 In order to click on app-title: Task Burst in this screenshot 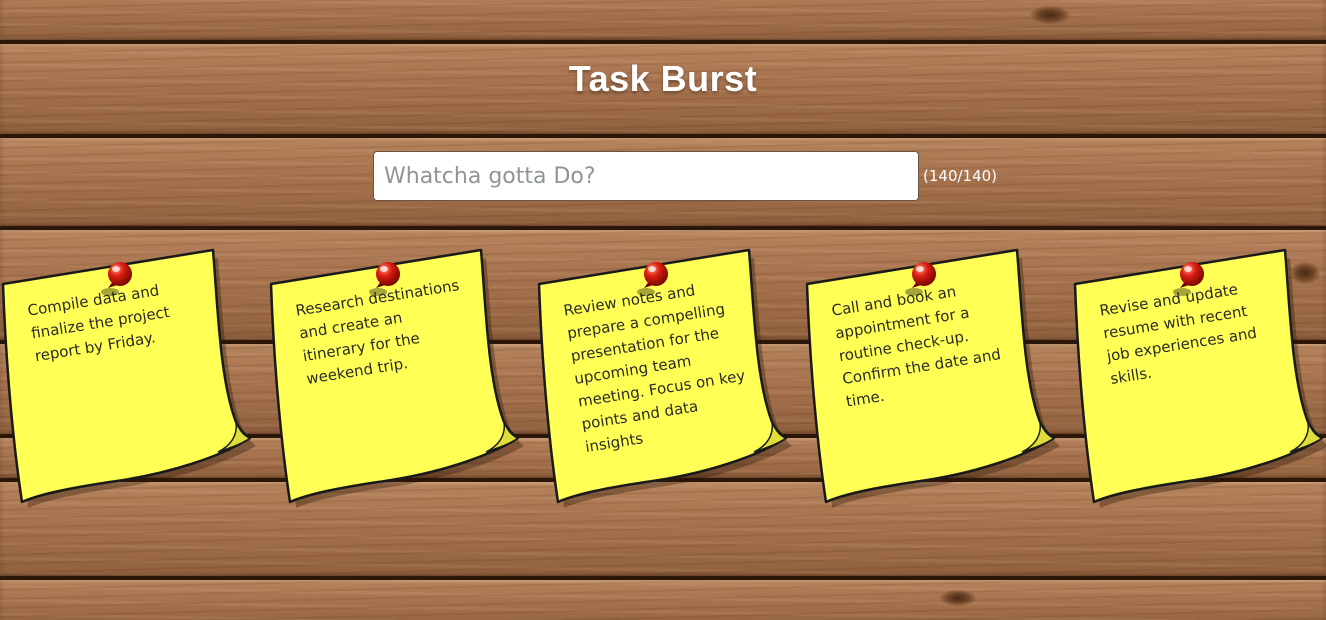, I will do `click(663, 78)`.